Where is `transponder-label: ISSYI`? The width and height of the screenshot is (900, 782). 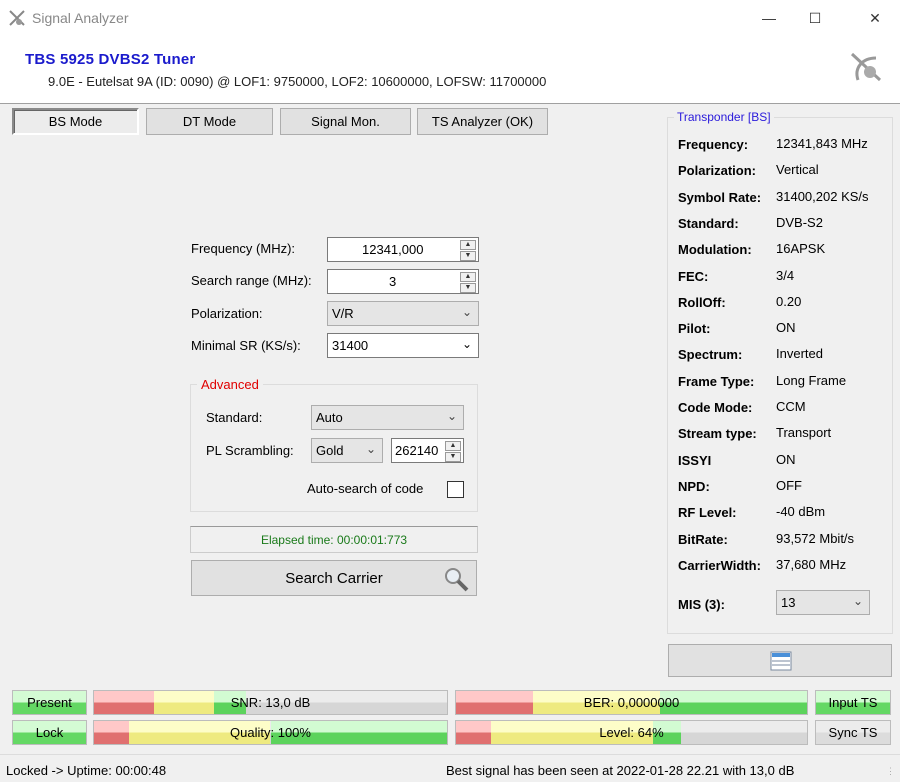 transponder-label: ISSYI is located at coordinates (695, 460).